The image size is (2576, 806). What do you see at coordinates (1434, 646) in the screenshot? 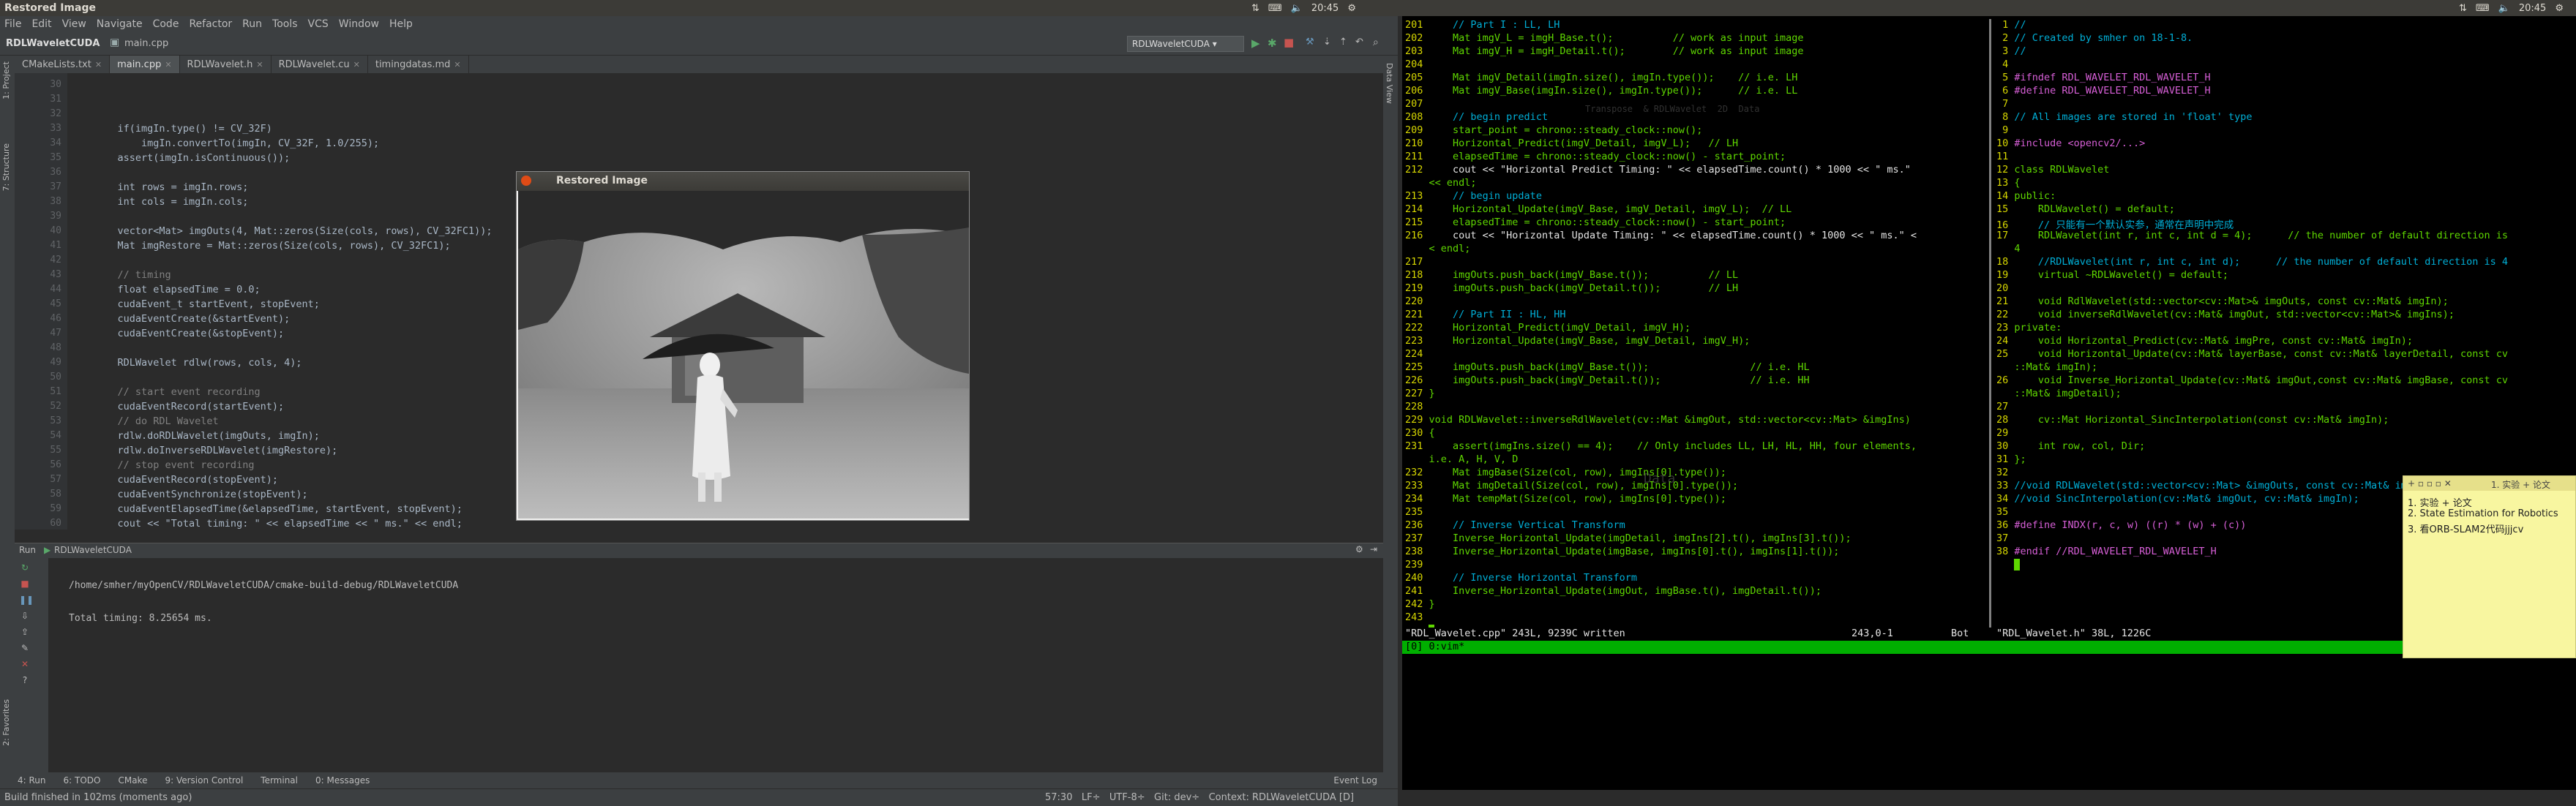
I see `tmux-window-list: [0] 0:vim*` at bounding box center [1434, 646].